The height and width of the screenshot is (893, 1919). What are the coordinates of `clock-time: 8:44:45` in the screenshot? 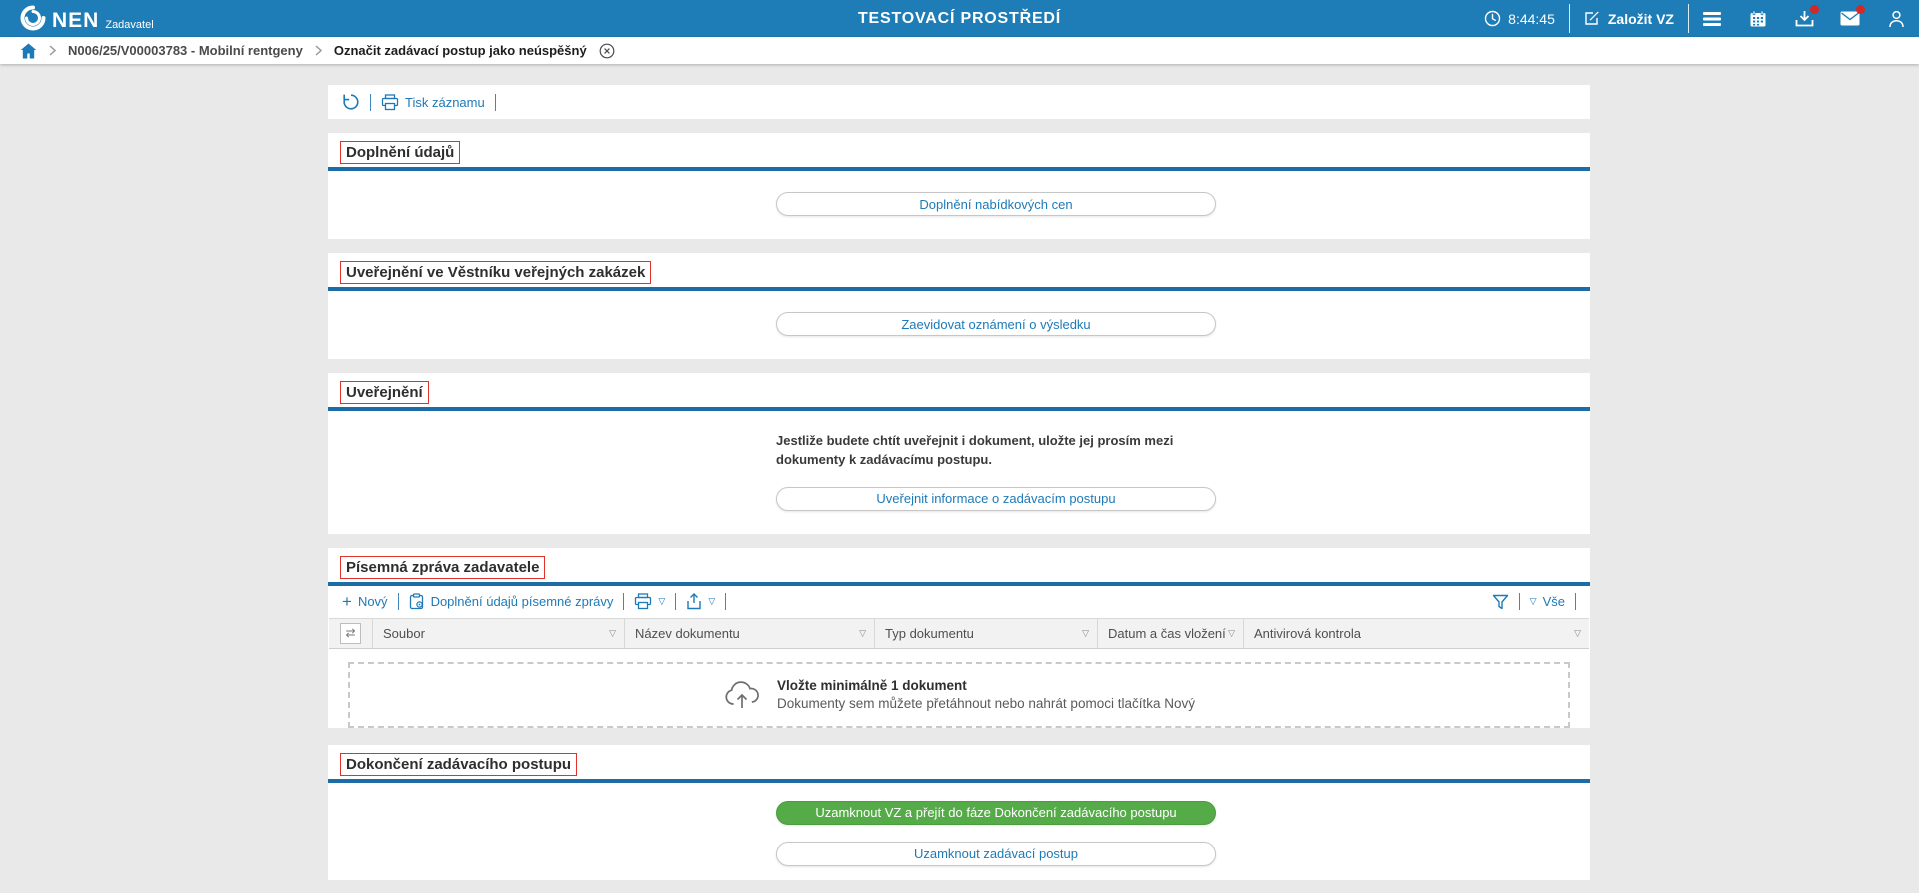 It's located at (1531, 18).